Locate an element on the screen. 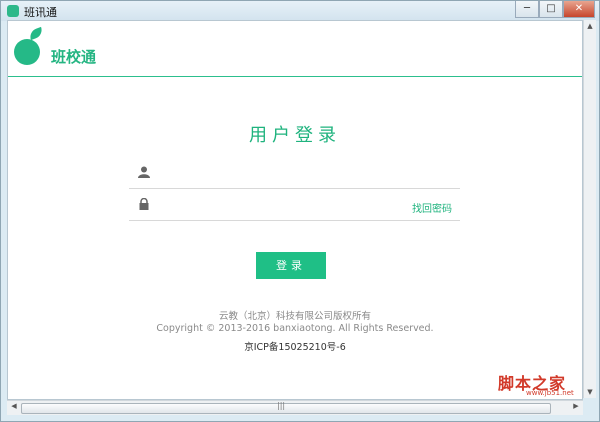 This screenshot has height=422, width=600. scroll-thumb: ||| is located at coordinates (286, 407).